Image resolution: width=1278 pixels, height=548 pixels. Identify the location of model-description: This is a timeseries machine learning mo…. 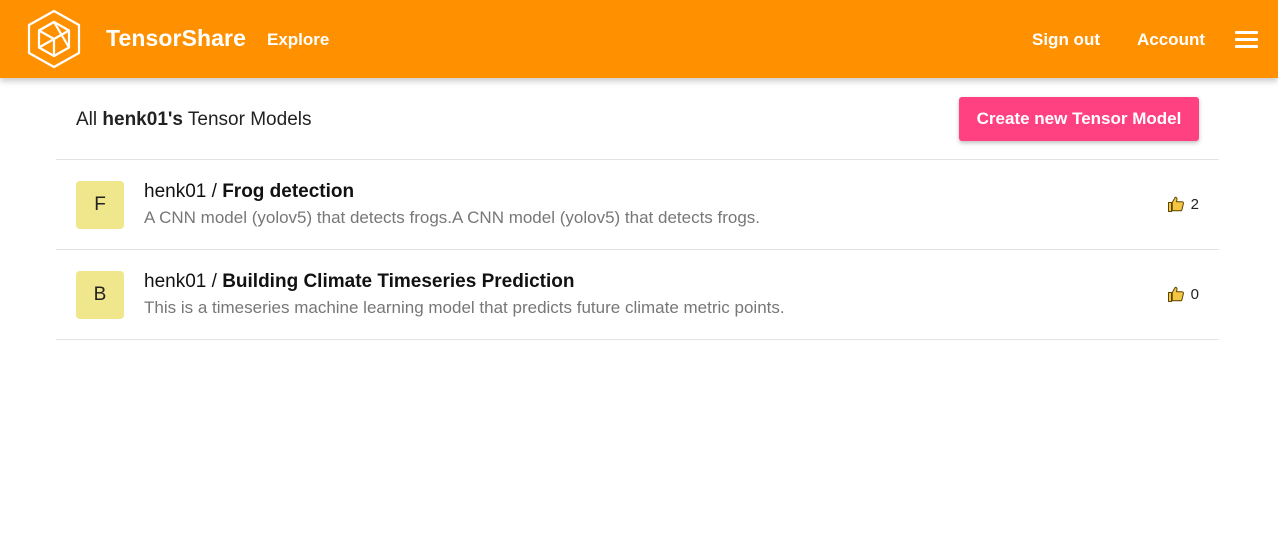
(464, 307).